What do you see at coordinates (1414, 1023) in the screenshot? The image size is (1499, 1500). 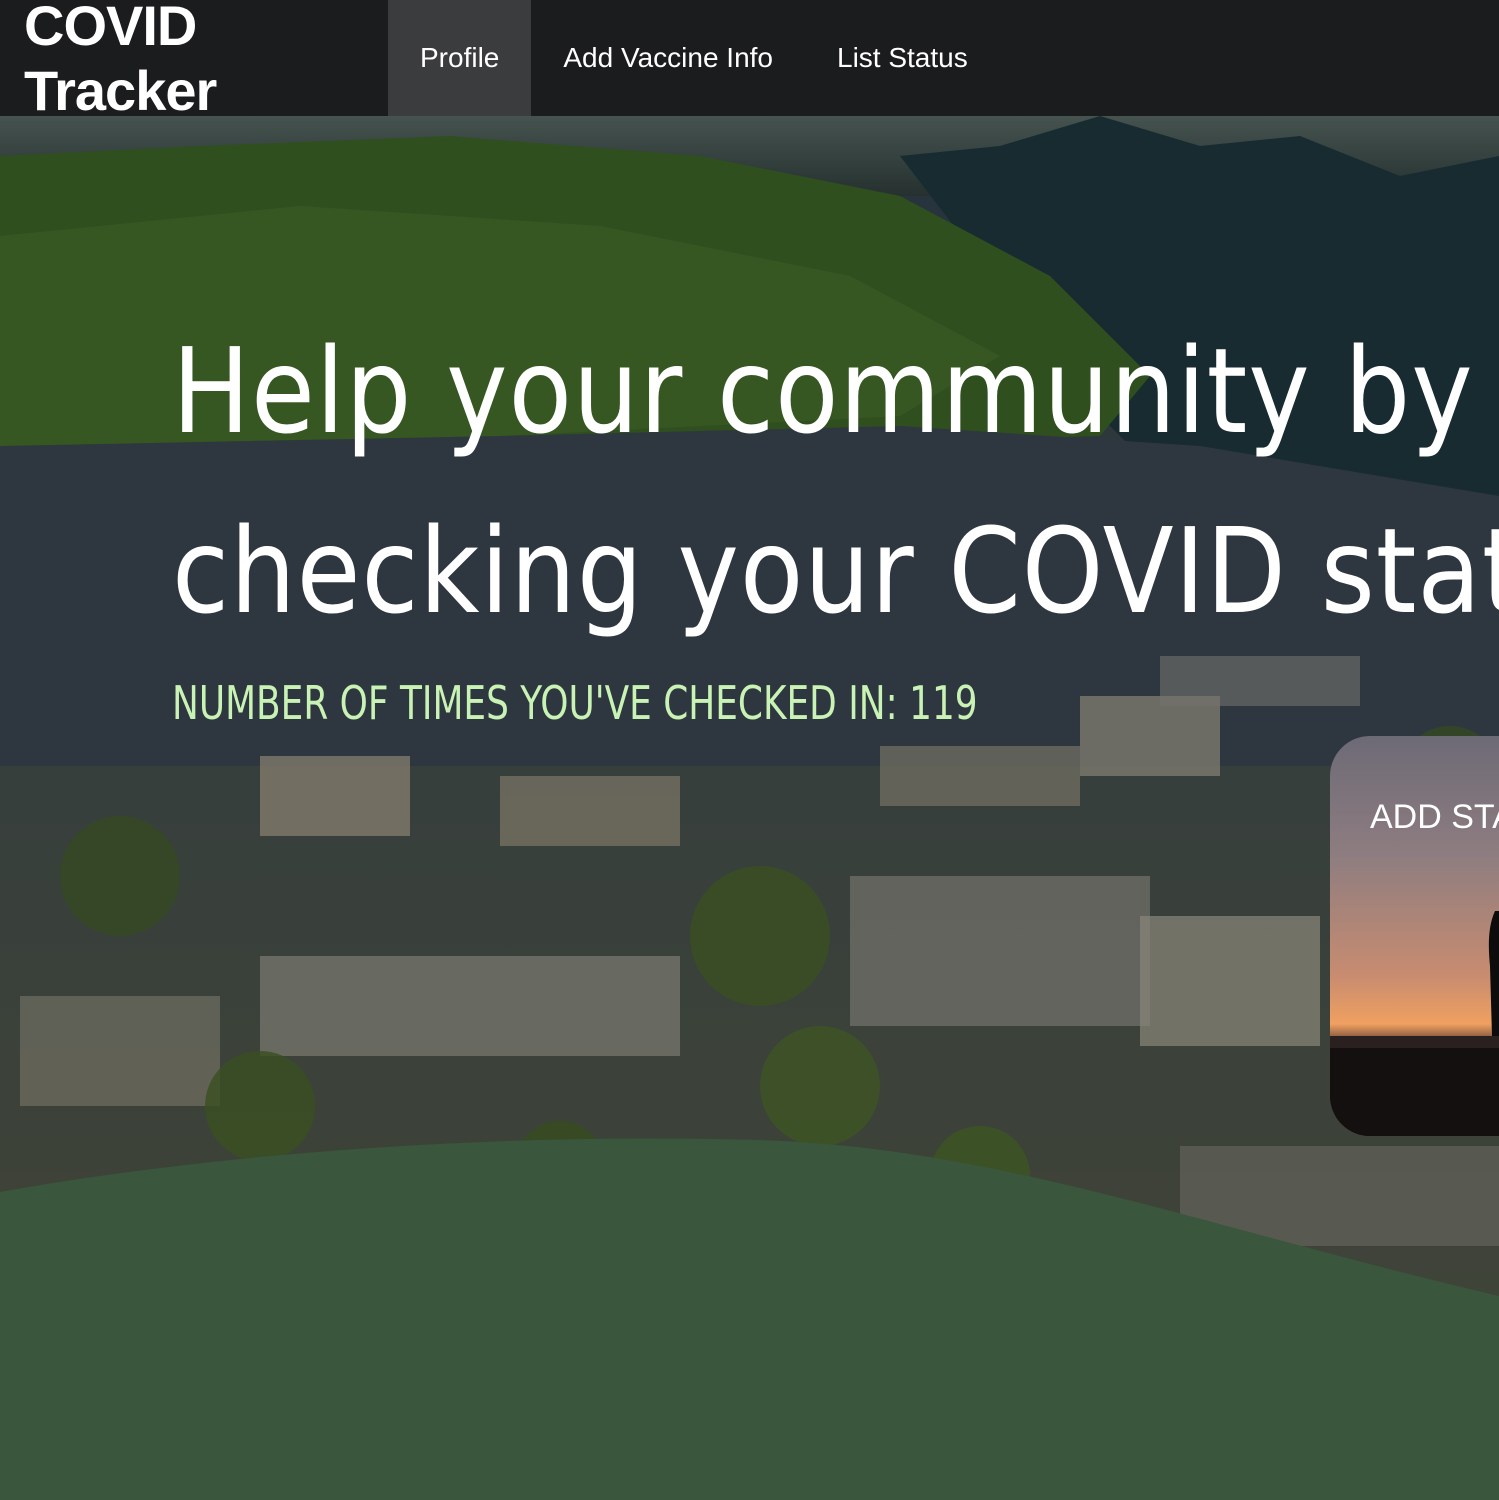 I see `sunset-silhouette-image` at bounding box center [1414, 1023].